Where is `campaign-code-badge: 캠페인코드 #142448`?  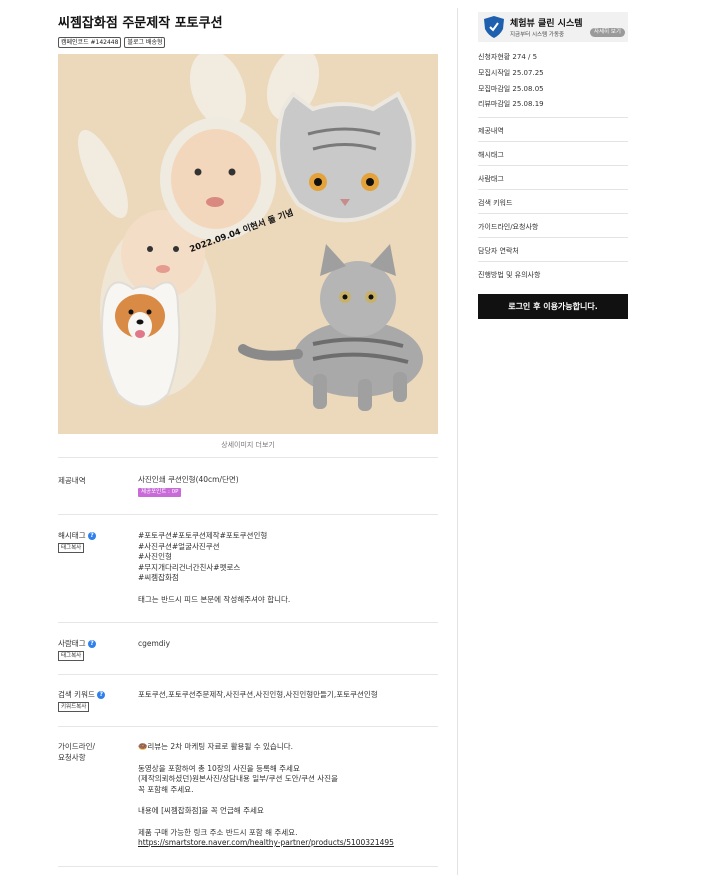
campaign-code-badge: 캠페인코드 #142448 is located at coordinates (90, 42).